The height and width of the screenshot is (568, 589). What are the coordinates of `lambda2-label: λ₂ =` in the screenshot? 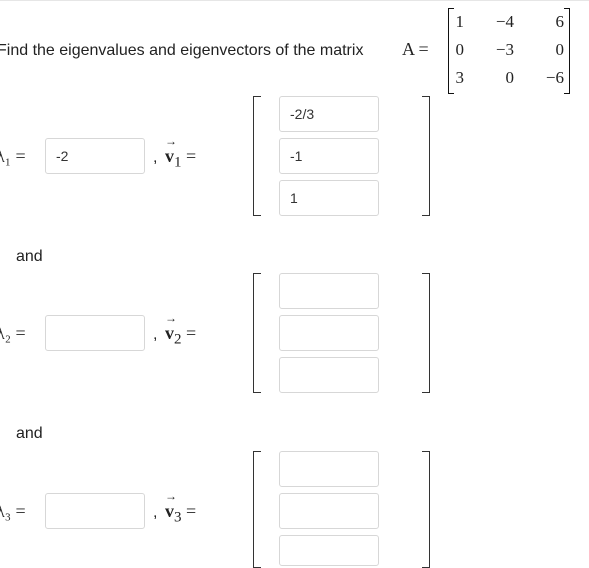 It's located at (13, 333).